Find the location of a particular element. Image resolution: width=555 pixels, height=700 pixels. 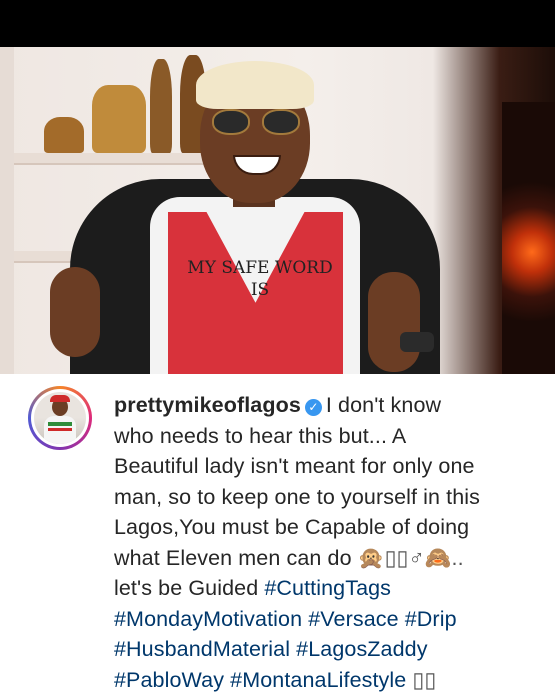

tshirt-text-line2: IS is located at coordinates (260, 290).